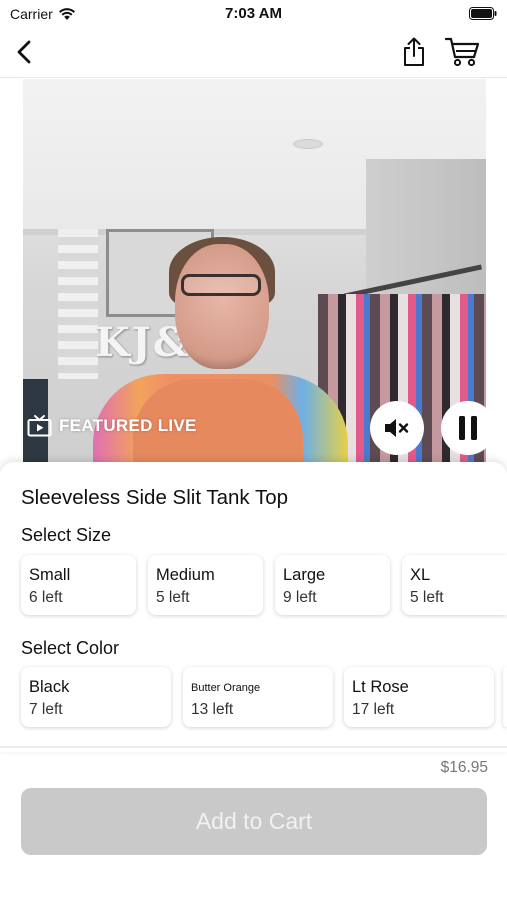 The height and width of the screenshot is (900, 507). I want to click on featured-live-badge: FEATURED LIVE, so click(112, 426).